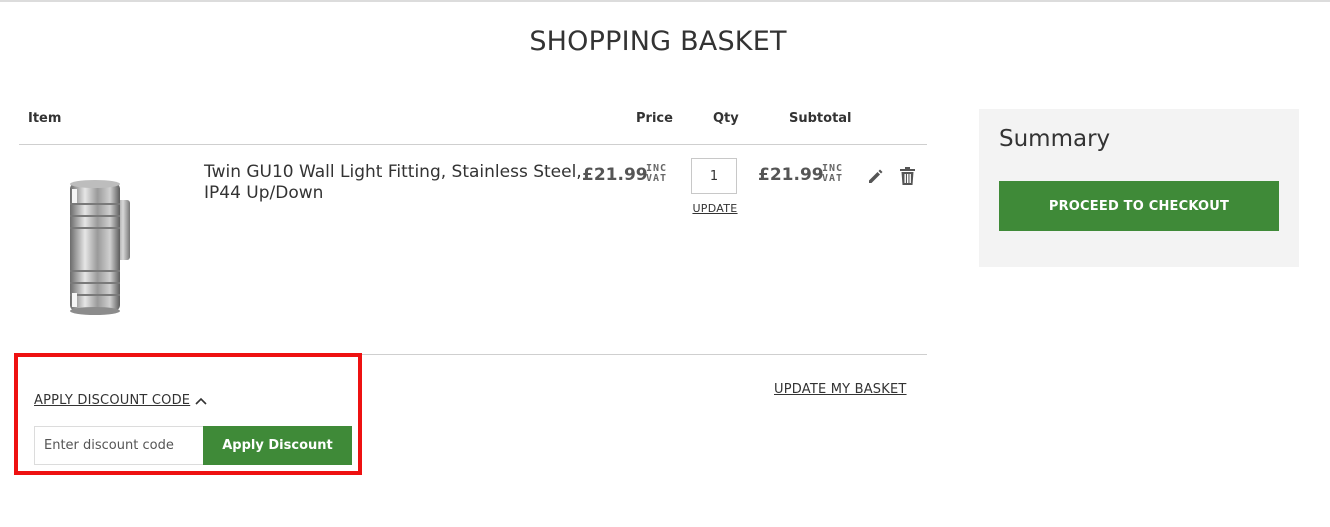  What do you see at coordinates (119, 445) in the screenshot?
I see `discount-code-input` at bounding box center [119, 445].